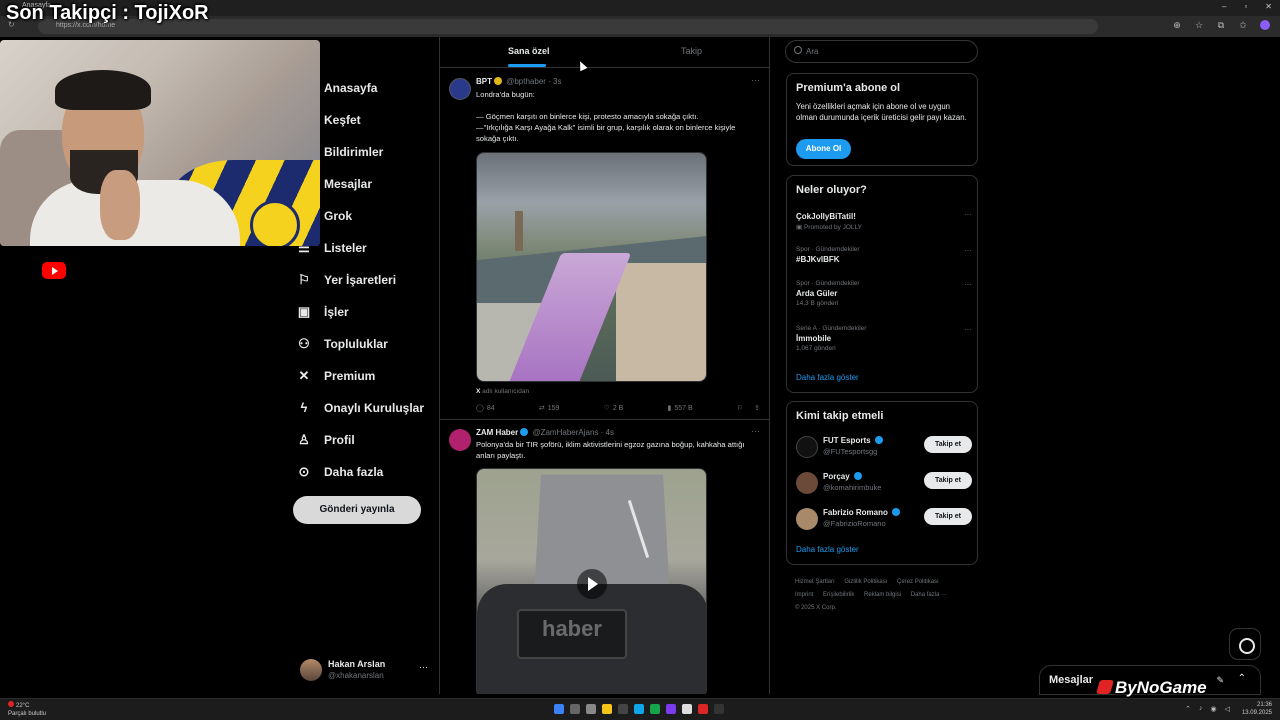  Describe the element at coordinates (884, 519) in the screenshot. I see `follow-suggestion: Fabrizio Romano @FabrizioRomano Takip et` at that location.